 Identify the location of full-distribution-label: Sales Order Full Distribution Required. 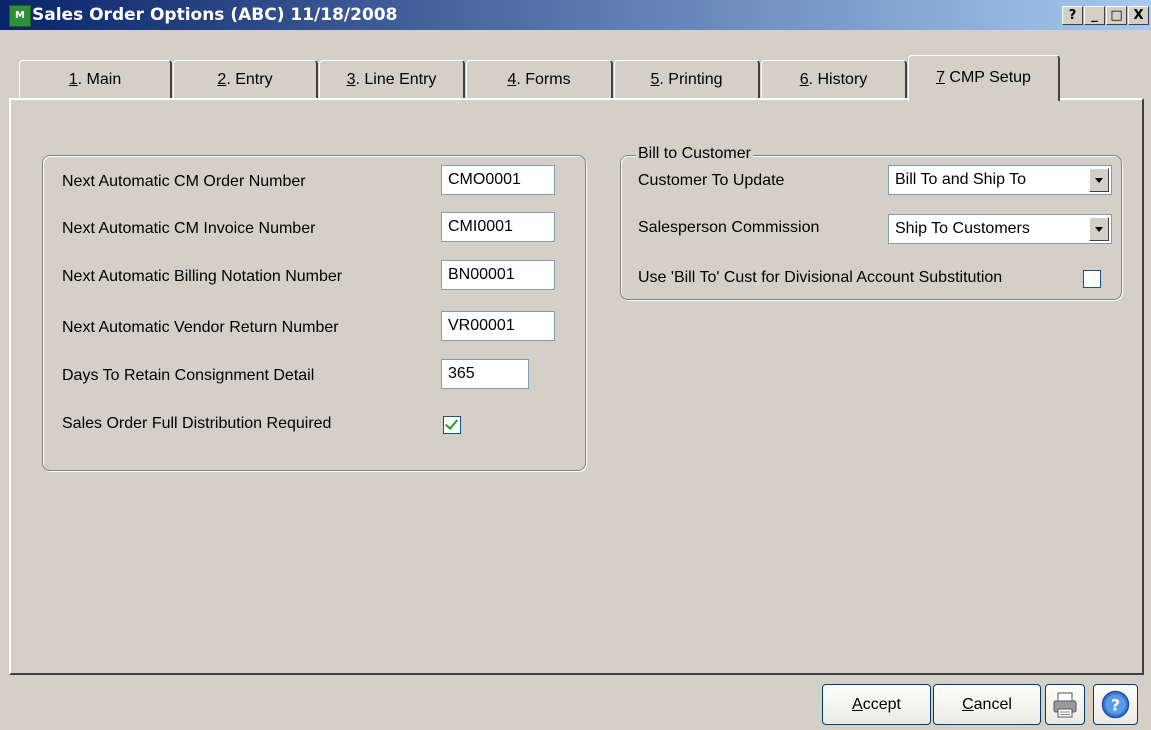
(197, 423).